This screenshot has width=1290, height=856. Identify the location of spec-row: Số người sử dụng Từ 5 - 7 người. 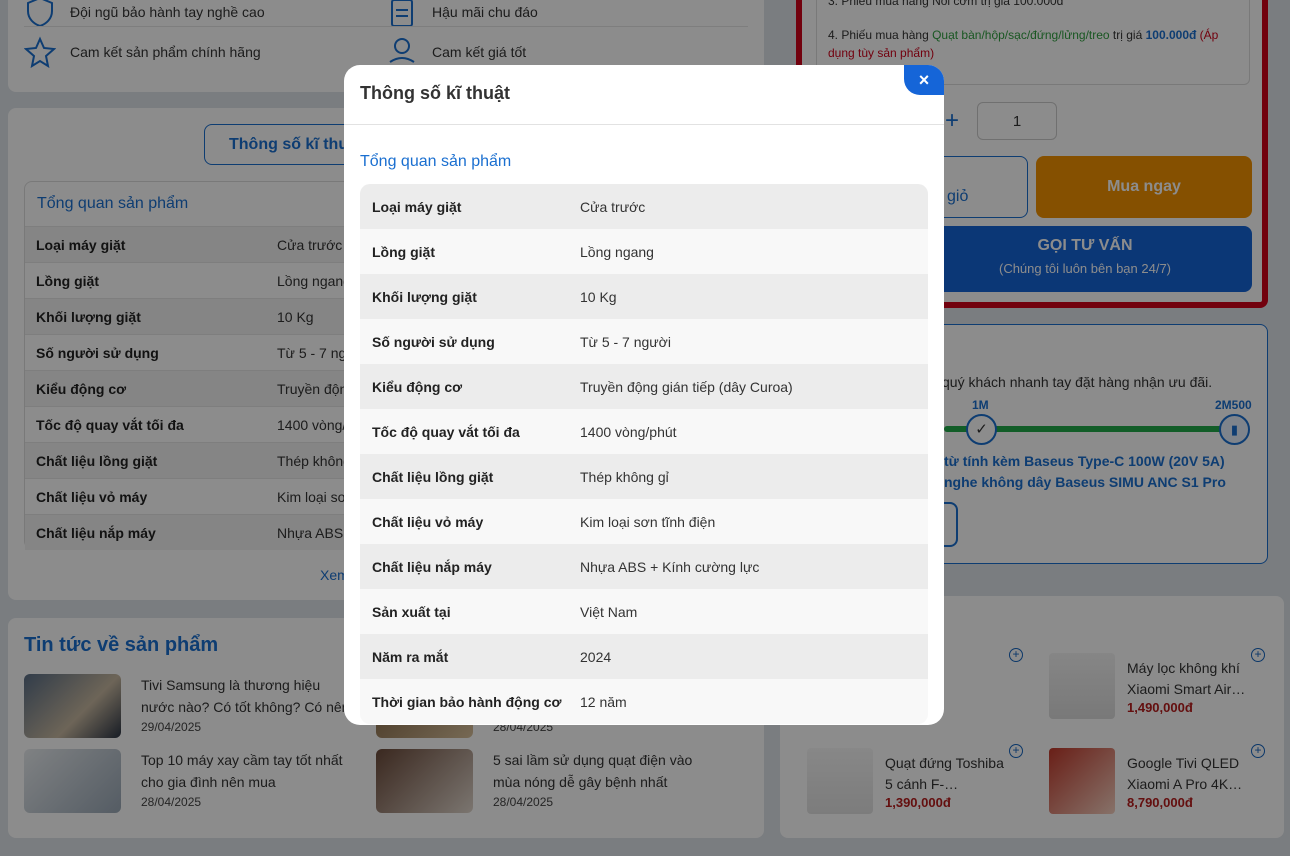
(644, 341).